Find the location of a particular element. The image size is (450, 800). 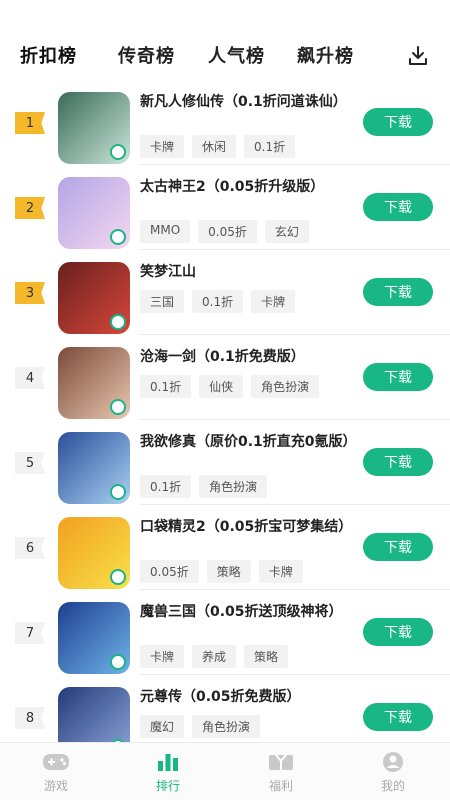

rank-badge: 6 is located at coordinates (30, 548).